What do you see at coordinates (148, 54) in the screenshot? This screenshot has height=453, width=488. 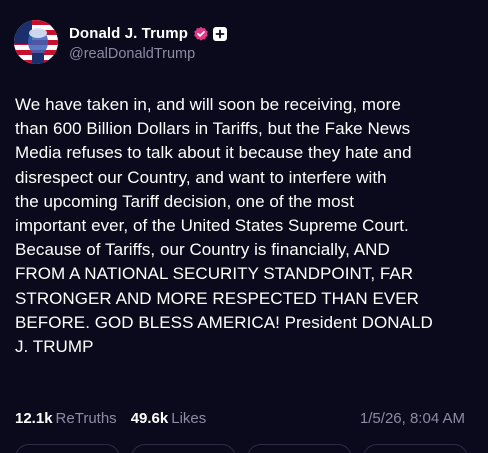 I see `author-handle: @realDonaldTrump` at bounding box center [148, 54].